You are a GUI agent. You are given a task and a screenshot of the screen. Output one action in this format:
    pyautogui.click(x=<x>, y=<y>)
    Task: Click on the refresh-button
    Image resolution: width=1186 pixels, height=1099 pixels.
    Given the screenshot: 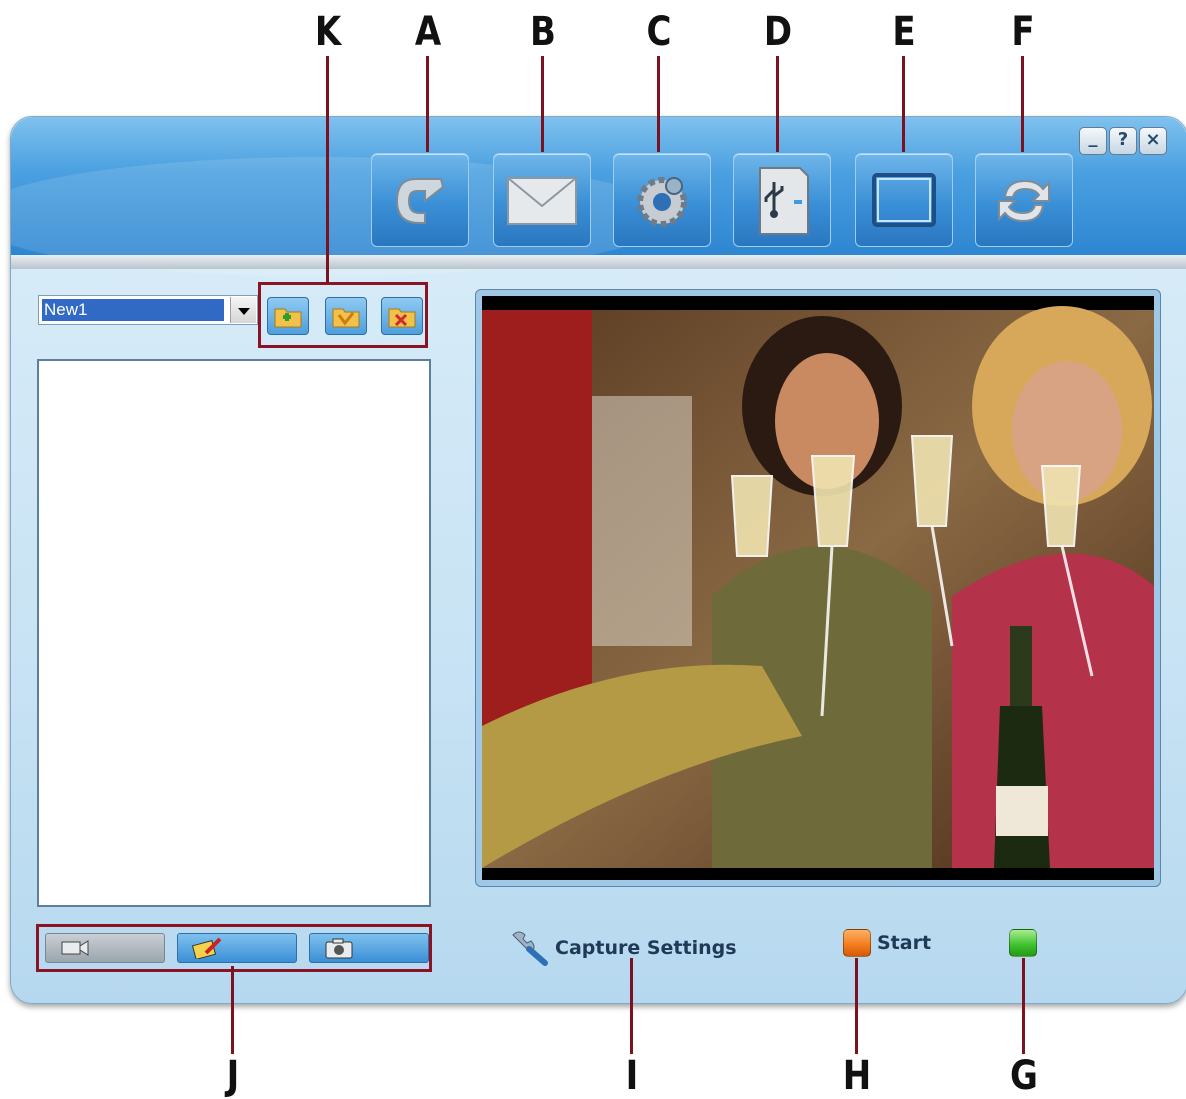 What is the action you would take?
    pyautogui.click(x=1024, y=200)
    